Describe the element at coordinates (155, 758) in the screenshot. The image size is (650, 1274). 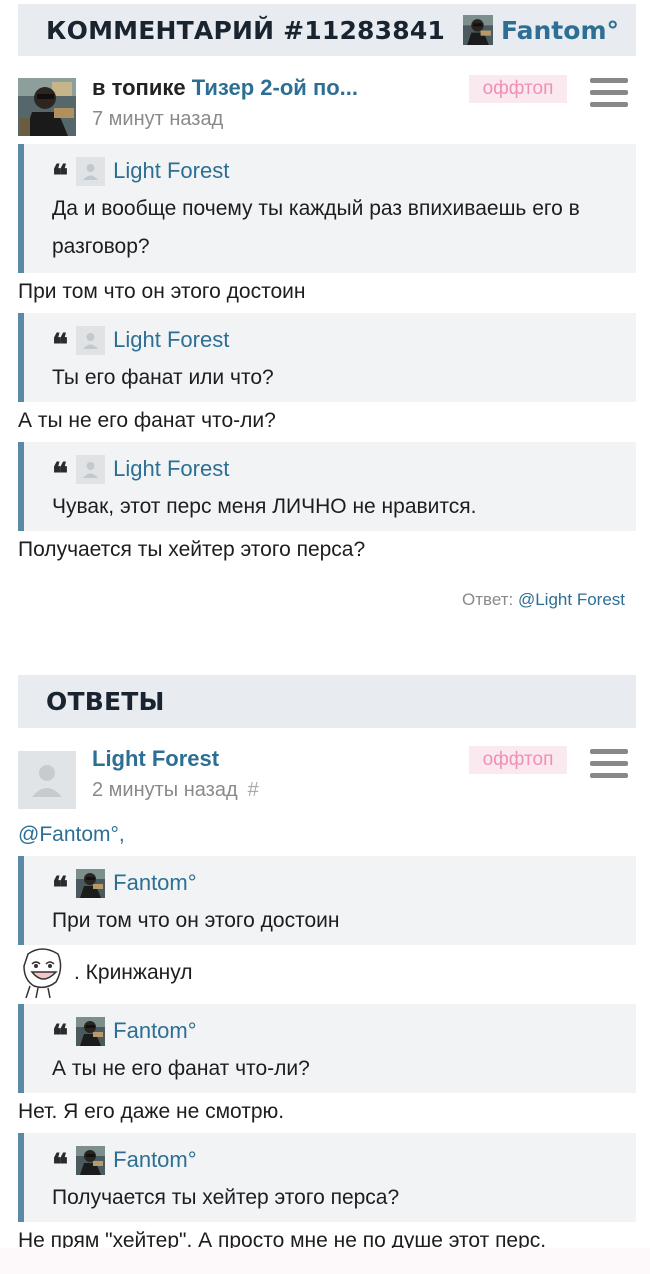
I see `reply-author-name: Light Forest` at that location.